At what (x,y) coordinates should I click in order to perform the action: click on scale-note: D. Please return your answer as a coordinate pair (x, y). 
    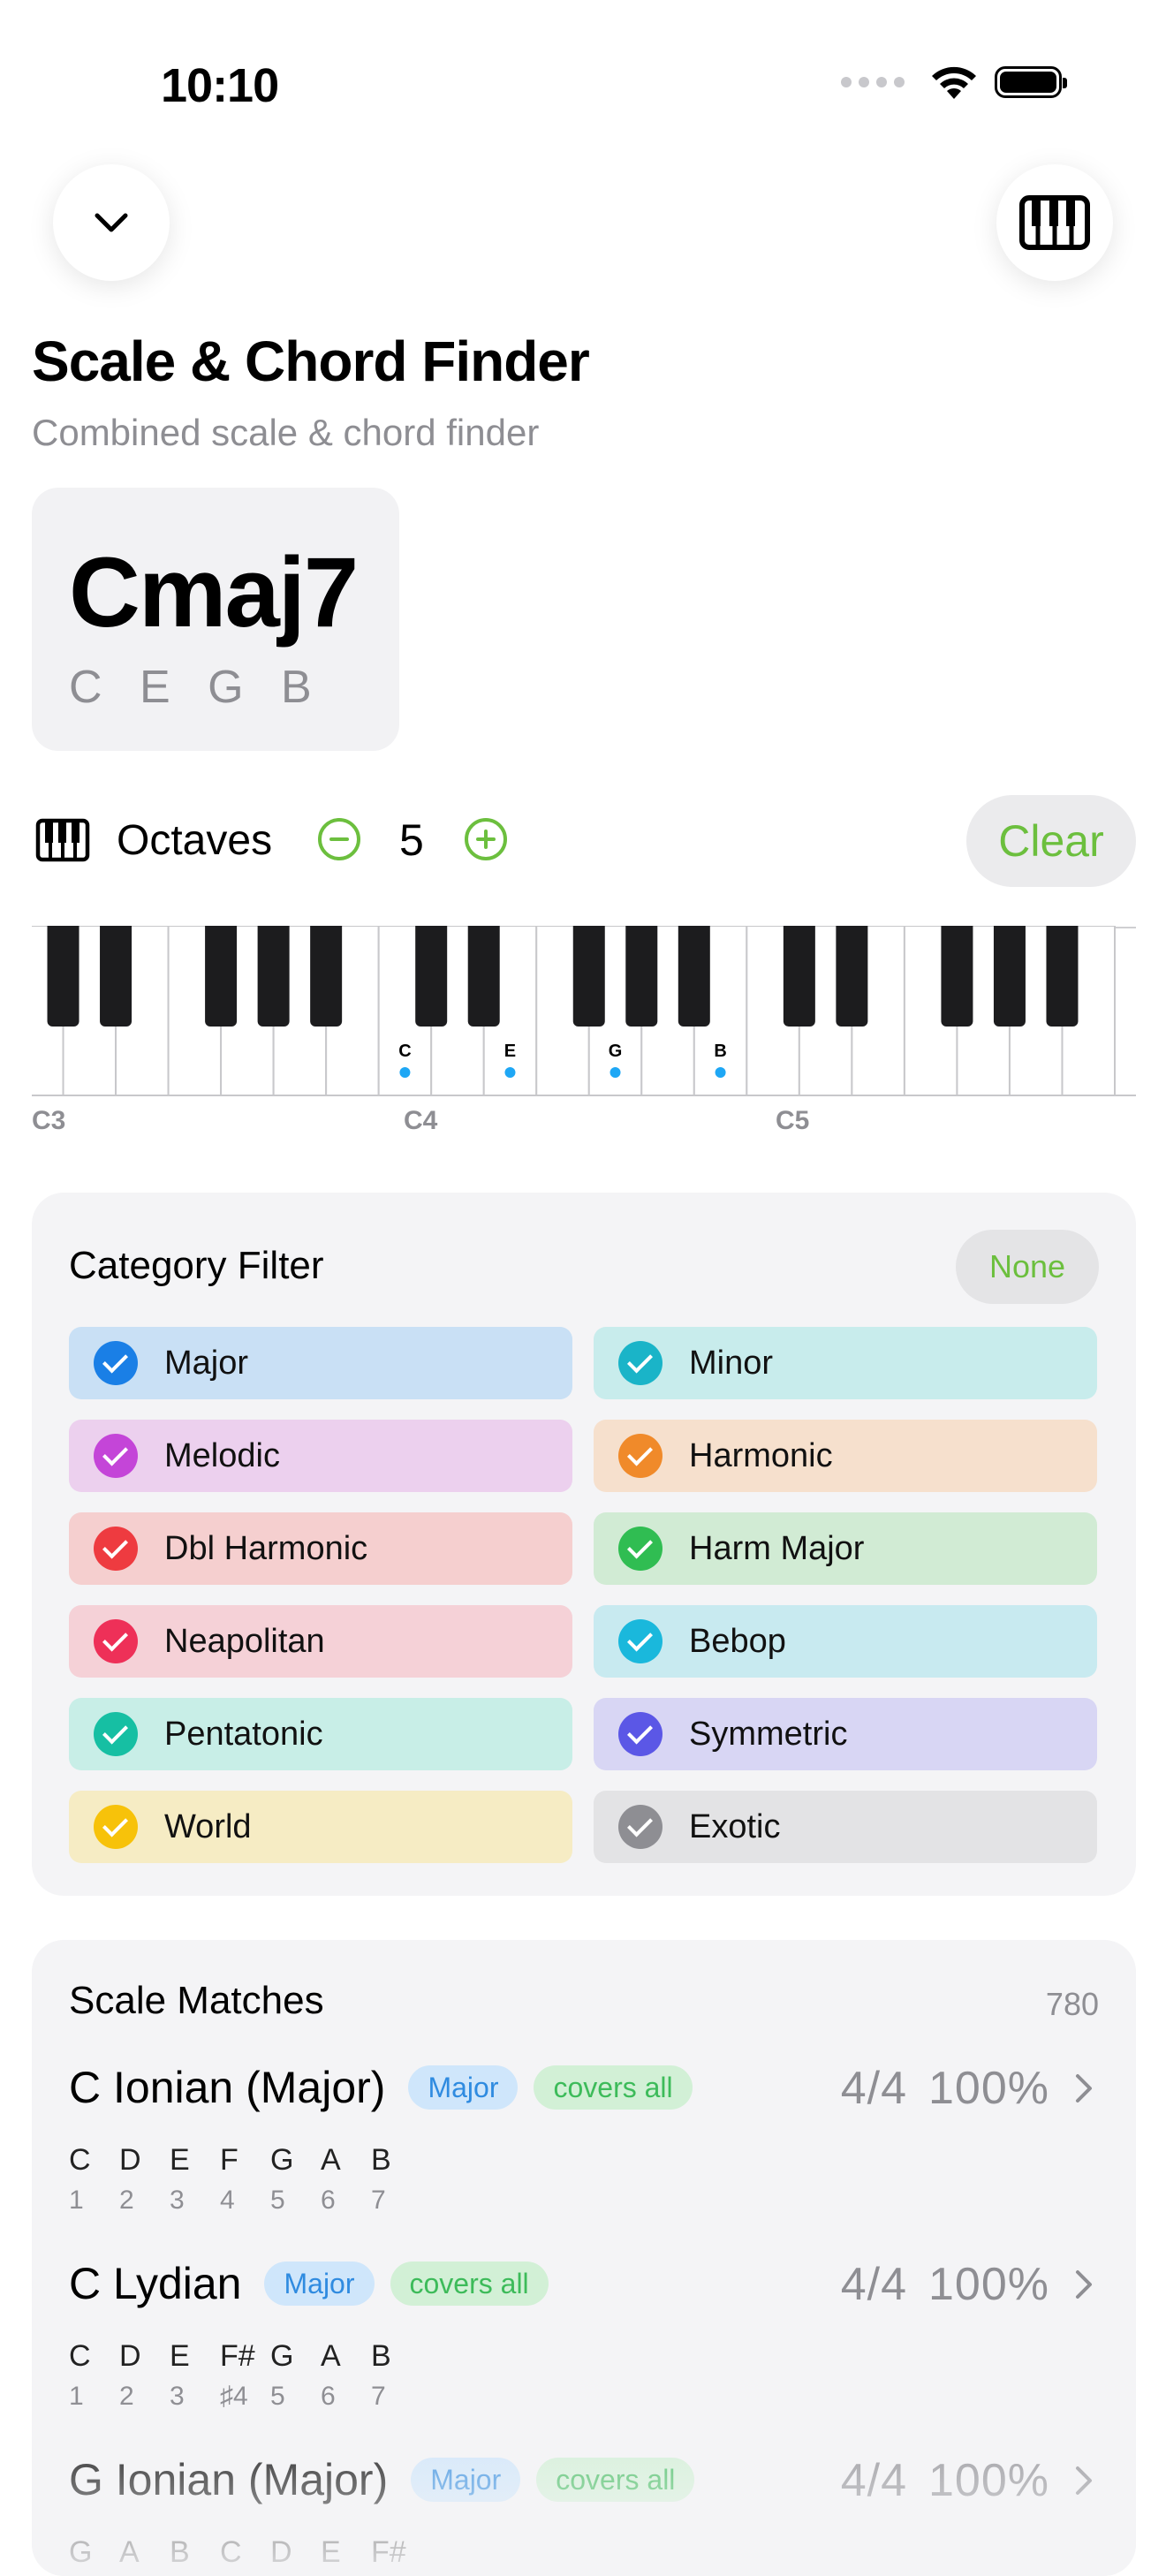
    Looking at the image, I should click on (130, 2160).